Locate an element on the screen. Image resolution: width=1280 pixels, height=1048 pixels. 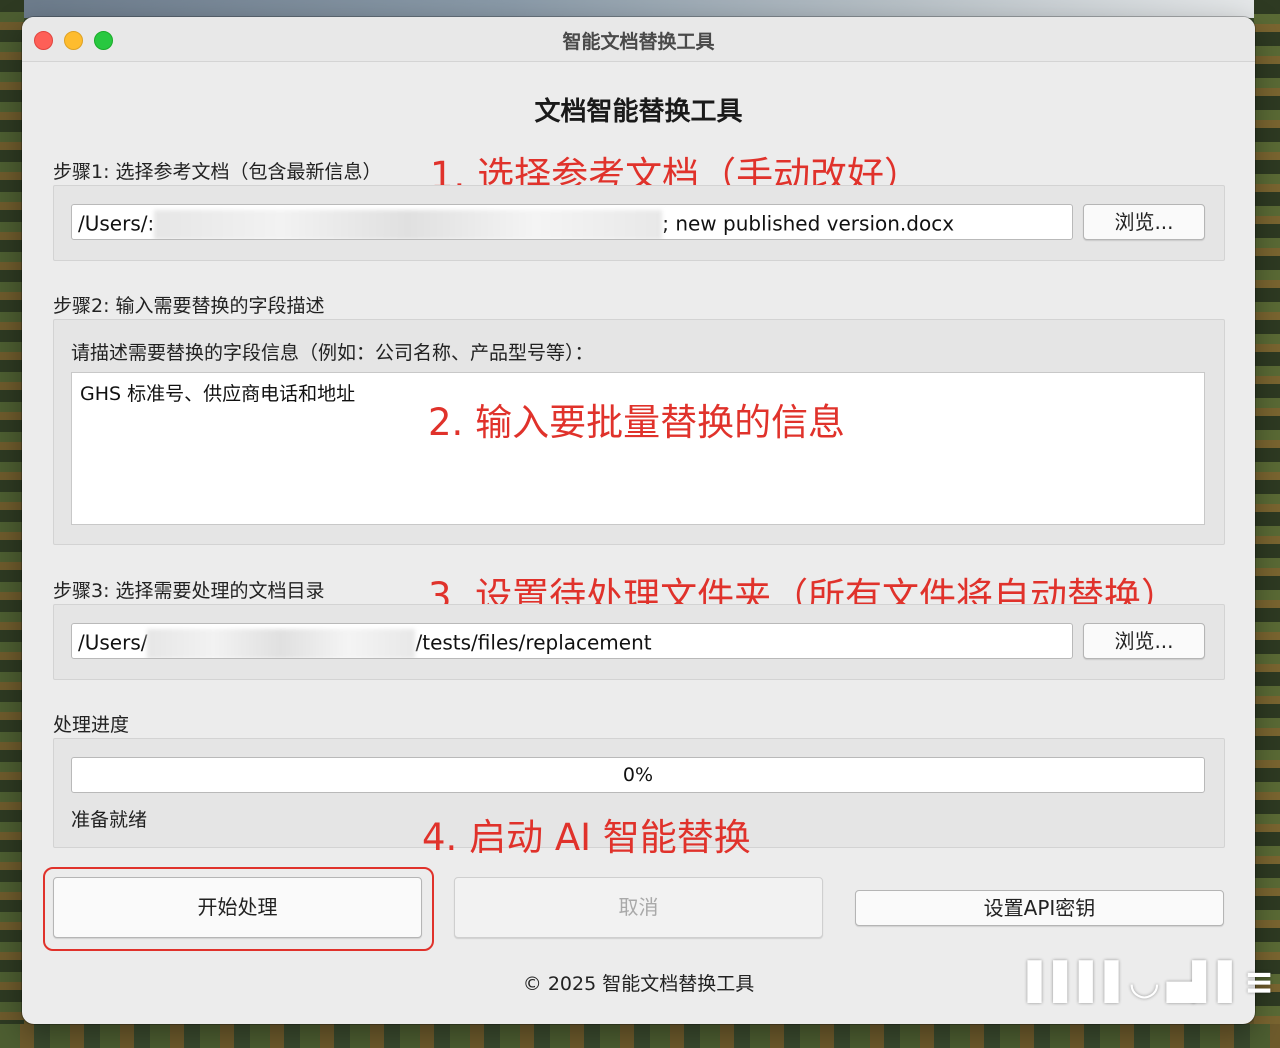
reference-path-suffix: ; new published version.docx is located at coordinates (808, 223).